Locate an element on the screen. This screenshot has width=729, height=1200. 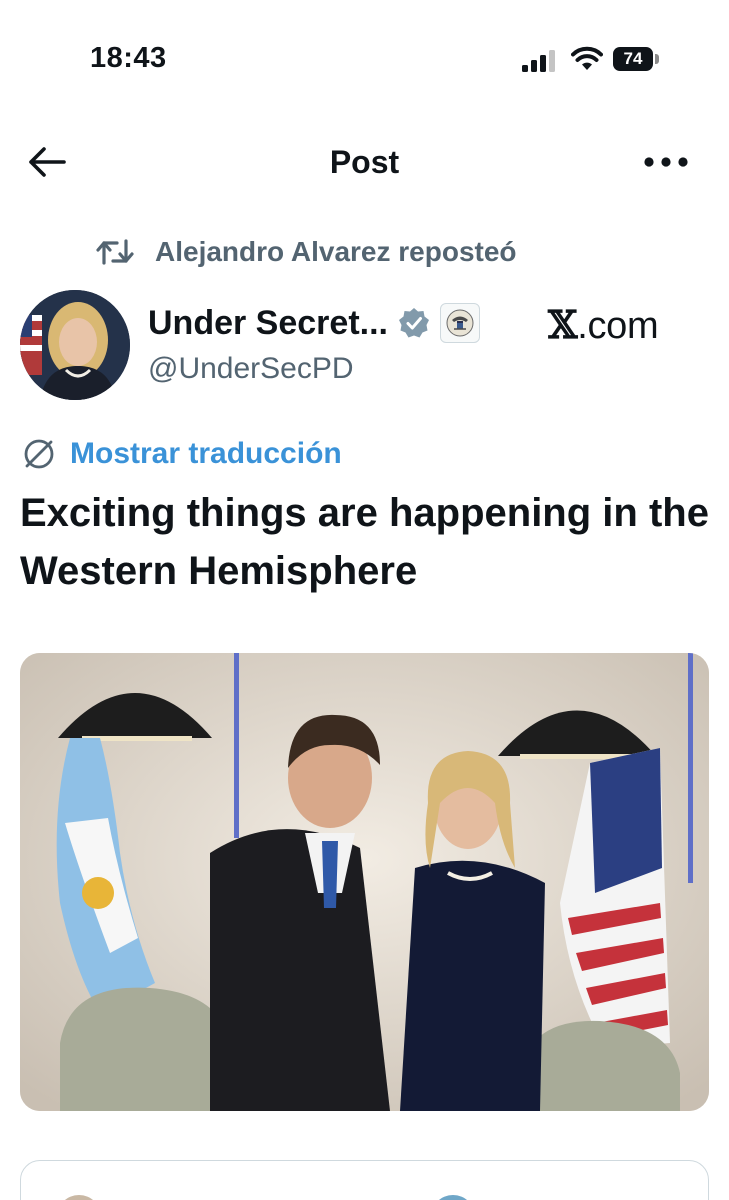
page-title: Post is located at coordinates (364, 162).